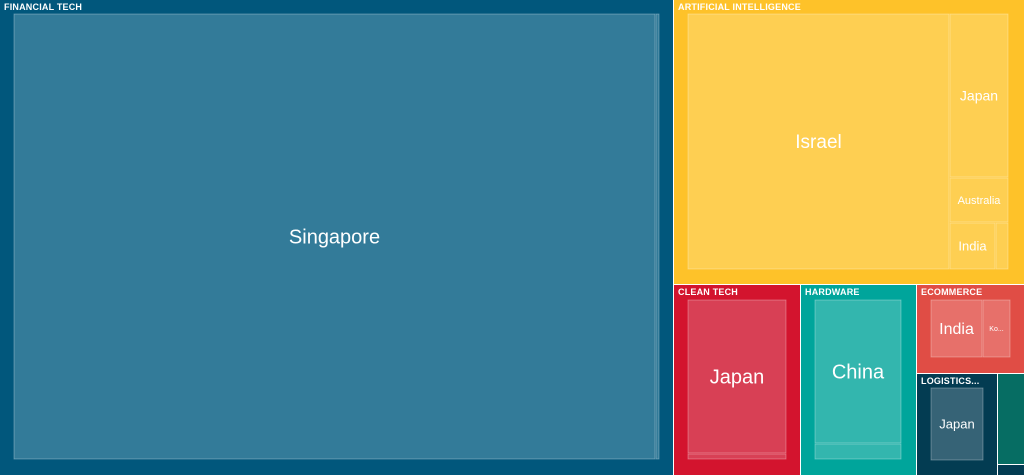 Image resolution: width=1024 pixels, height=475 pixels. I want to click on leaf-rect-financial-tech-unnamed, so click(657, 236).